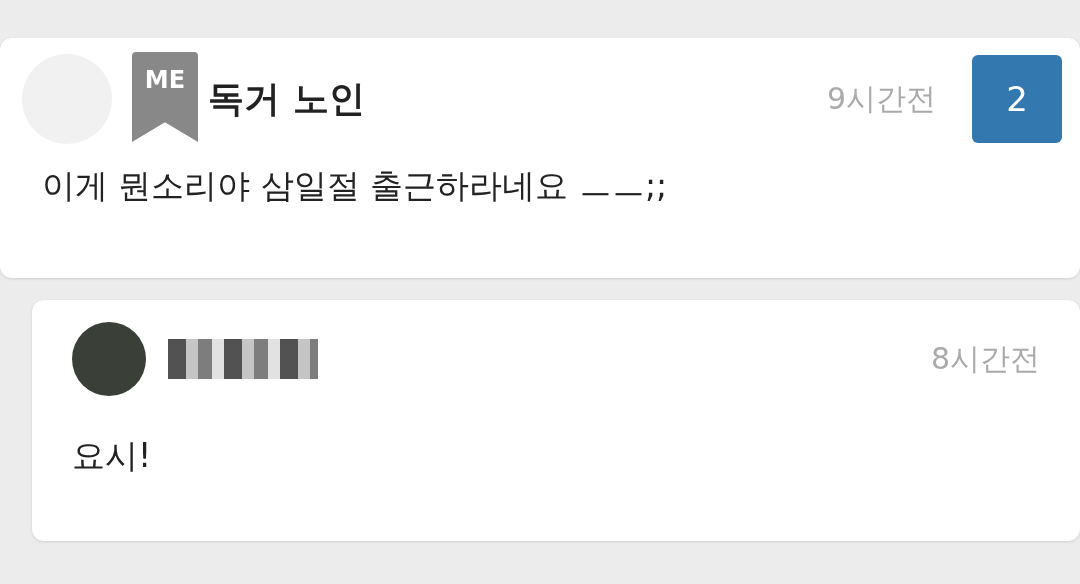  Describe the element at coordinates (286, 98) in the screenshot. I see `author-name: 독거 노인` at that location.